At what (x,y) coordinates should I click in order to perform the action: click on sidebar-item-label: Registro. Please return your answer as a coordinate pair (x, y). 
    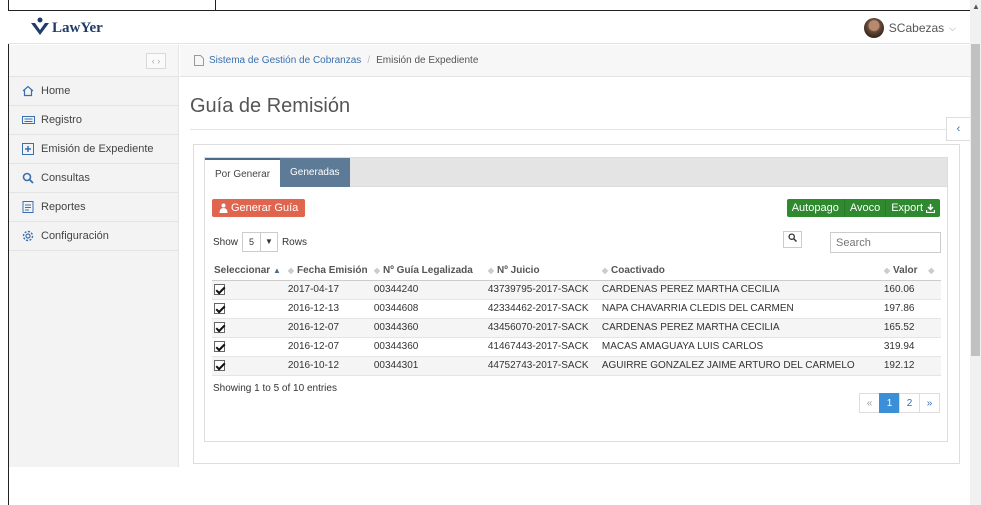
    Looking at the image, I should click on (61, 120).